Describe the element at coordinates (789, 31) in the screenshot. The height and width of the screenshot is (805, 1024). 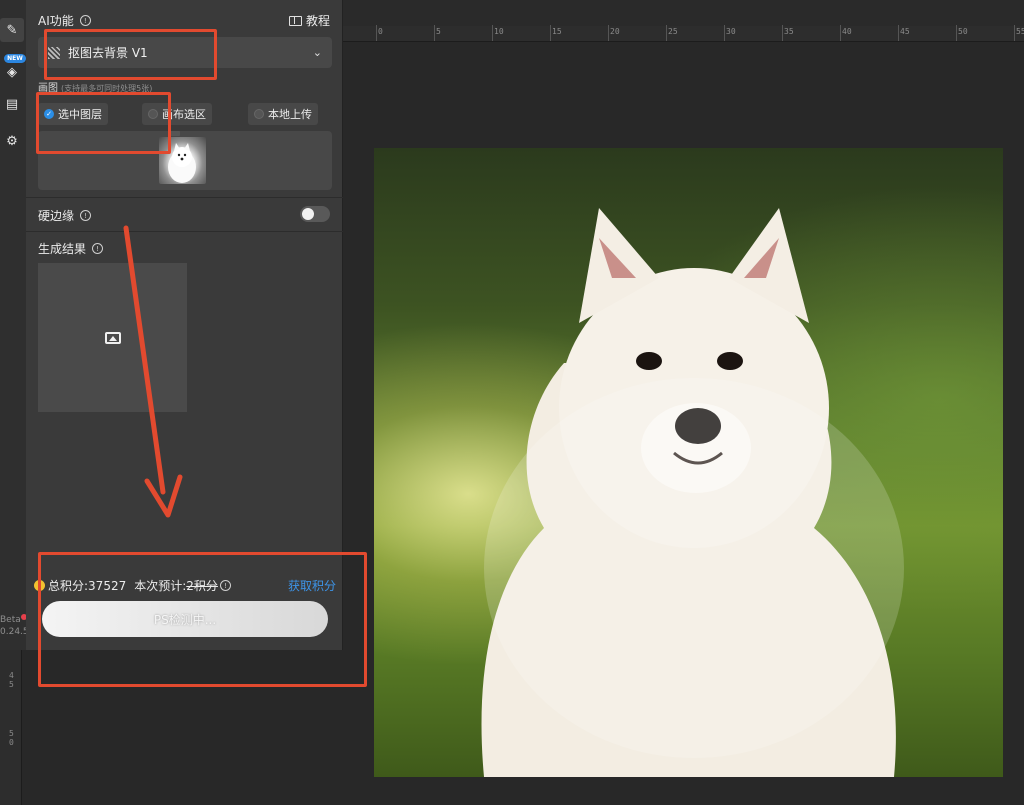
I see `ruler-label: 35` at that location.